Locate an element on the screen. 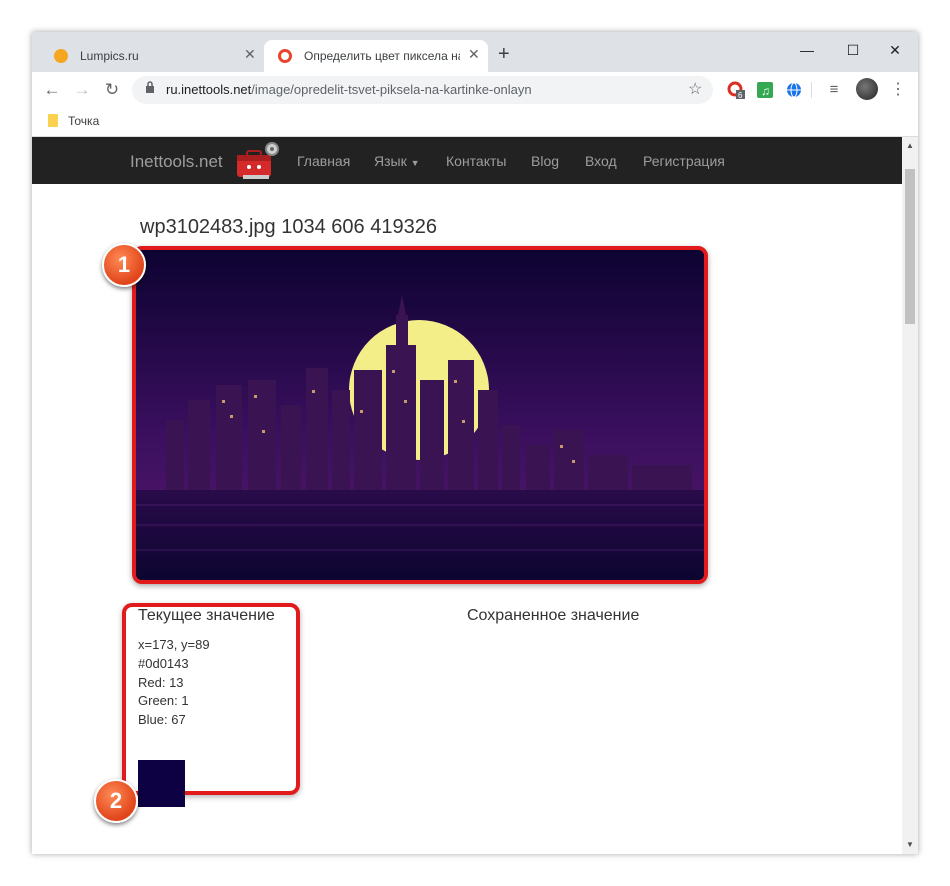 This screenshot has width=950, height=886. caret-down-icon: ▼ is located at coordinates (415, 163).